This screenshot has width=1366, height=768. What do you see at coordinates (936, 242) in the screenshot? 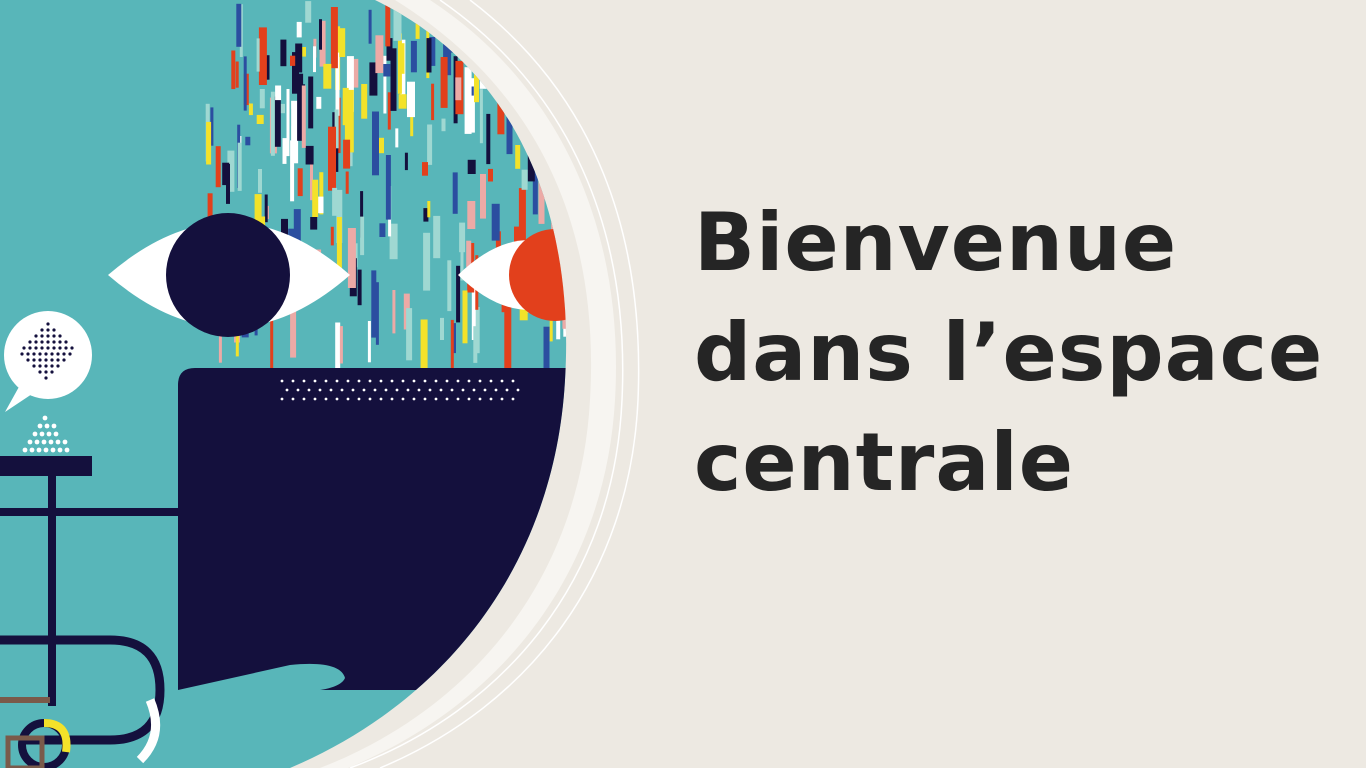
I see `title-line-1: Bienvenue` at bounding box center [936, 242].